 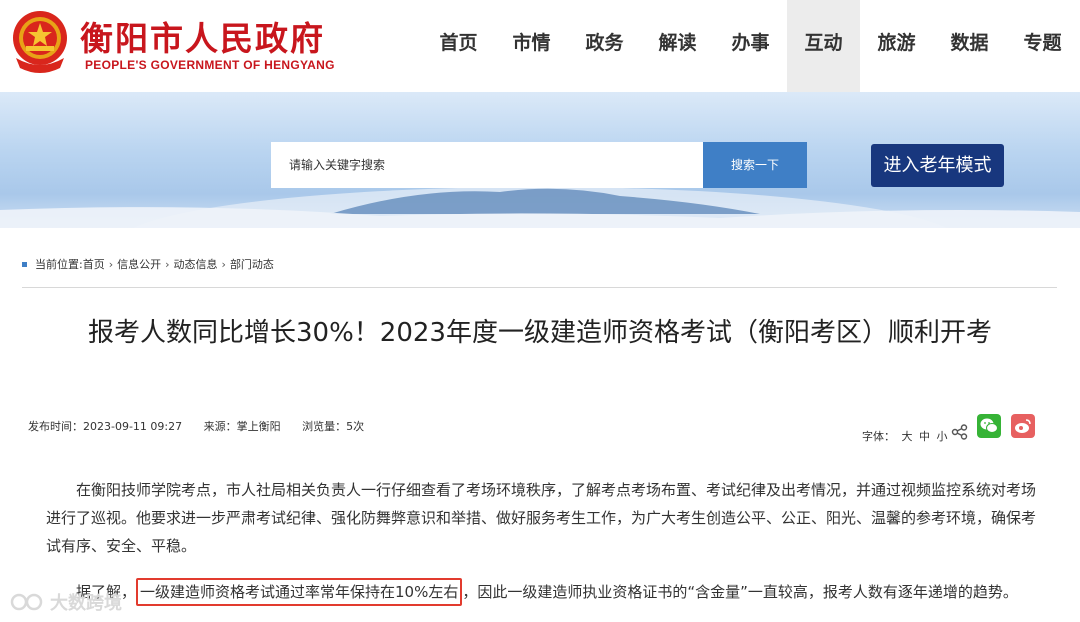 I want to click on watermark: 大数跨境, so click(x=66, y=602).